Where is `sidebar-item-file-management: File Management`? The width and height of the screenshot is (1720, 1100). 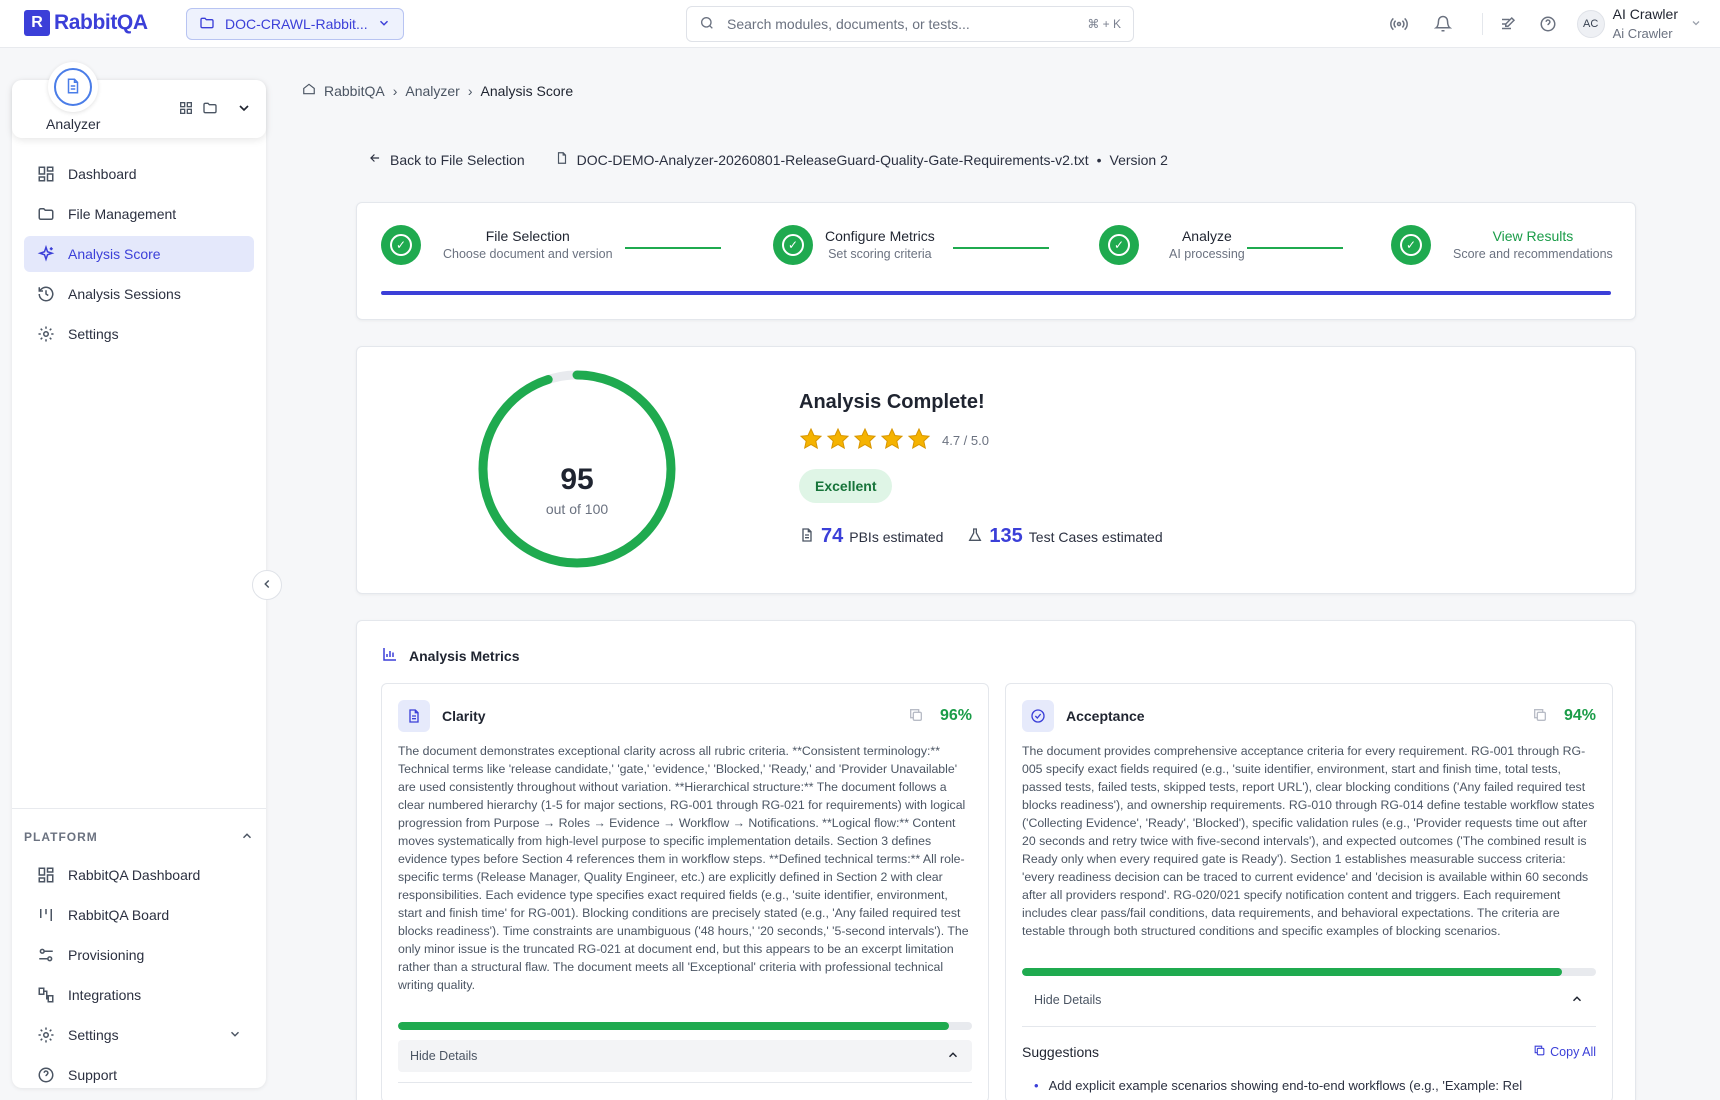 sidebar-item-file-management: File Management is located at coordinates (139, 214).